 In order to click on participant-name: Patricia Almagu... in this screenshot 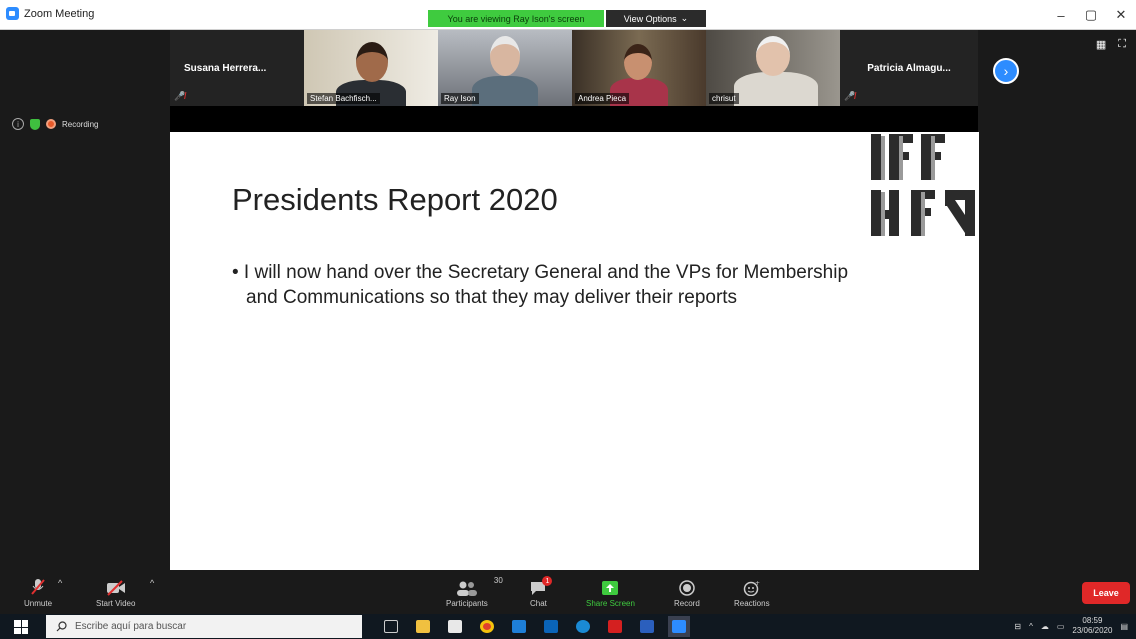, I will do `click(909, 68)`.